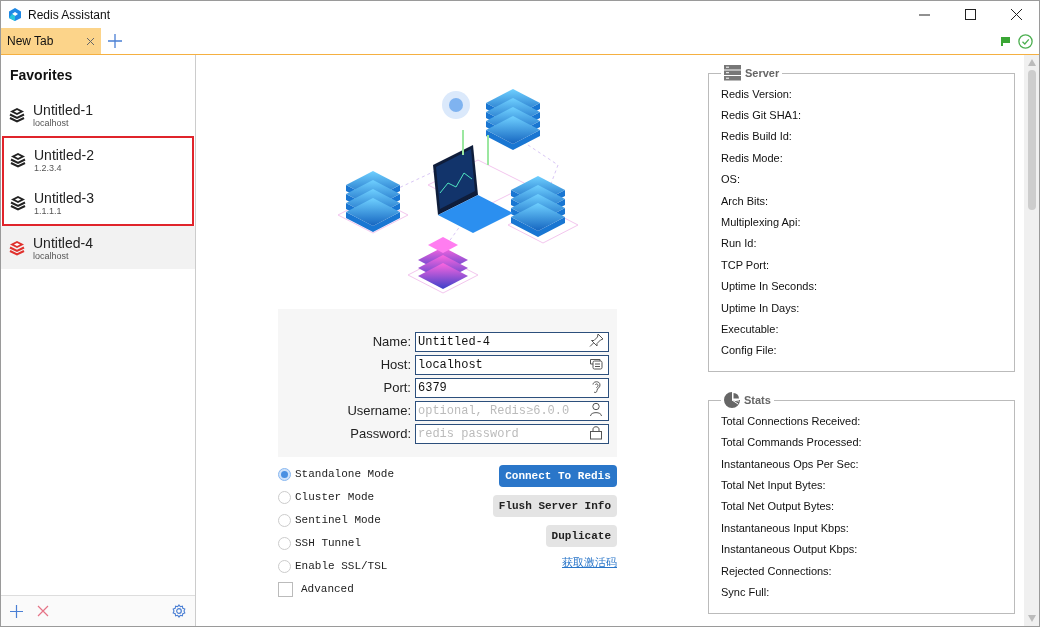  What do you see at coordinates (739, 244) in the screenshot?
I see `info-label: Run Id:` at bounding box center [739, 244].